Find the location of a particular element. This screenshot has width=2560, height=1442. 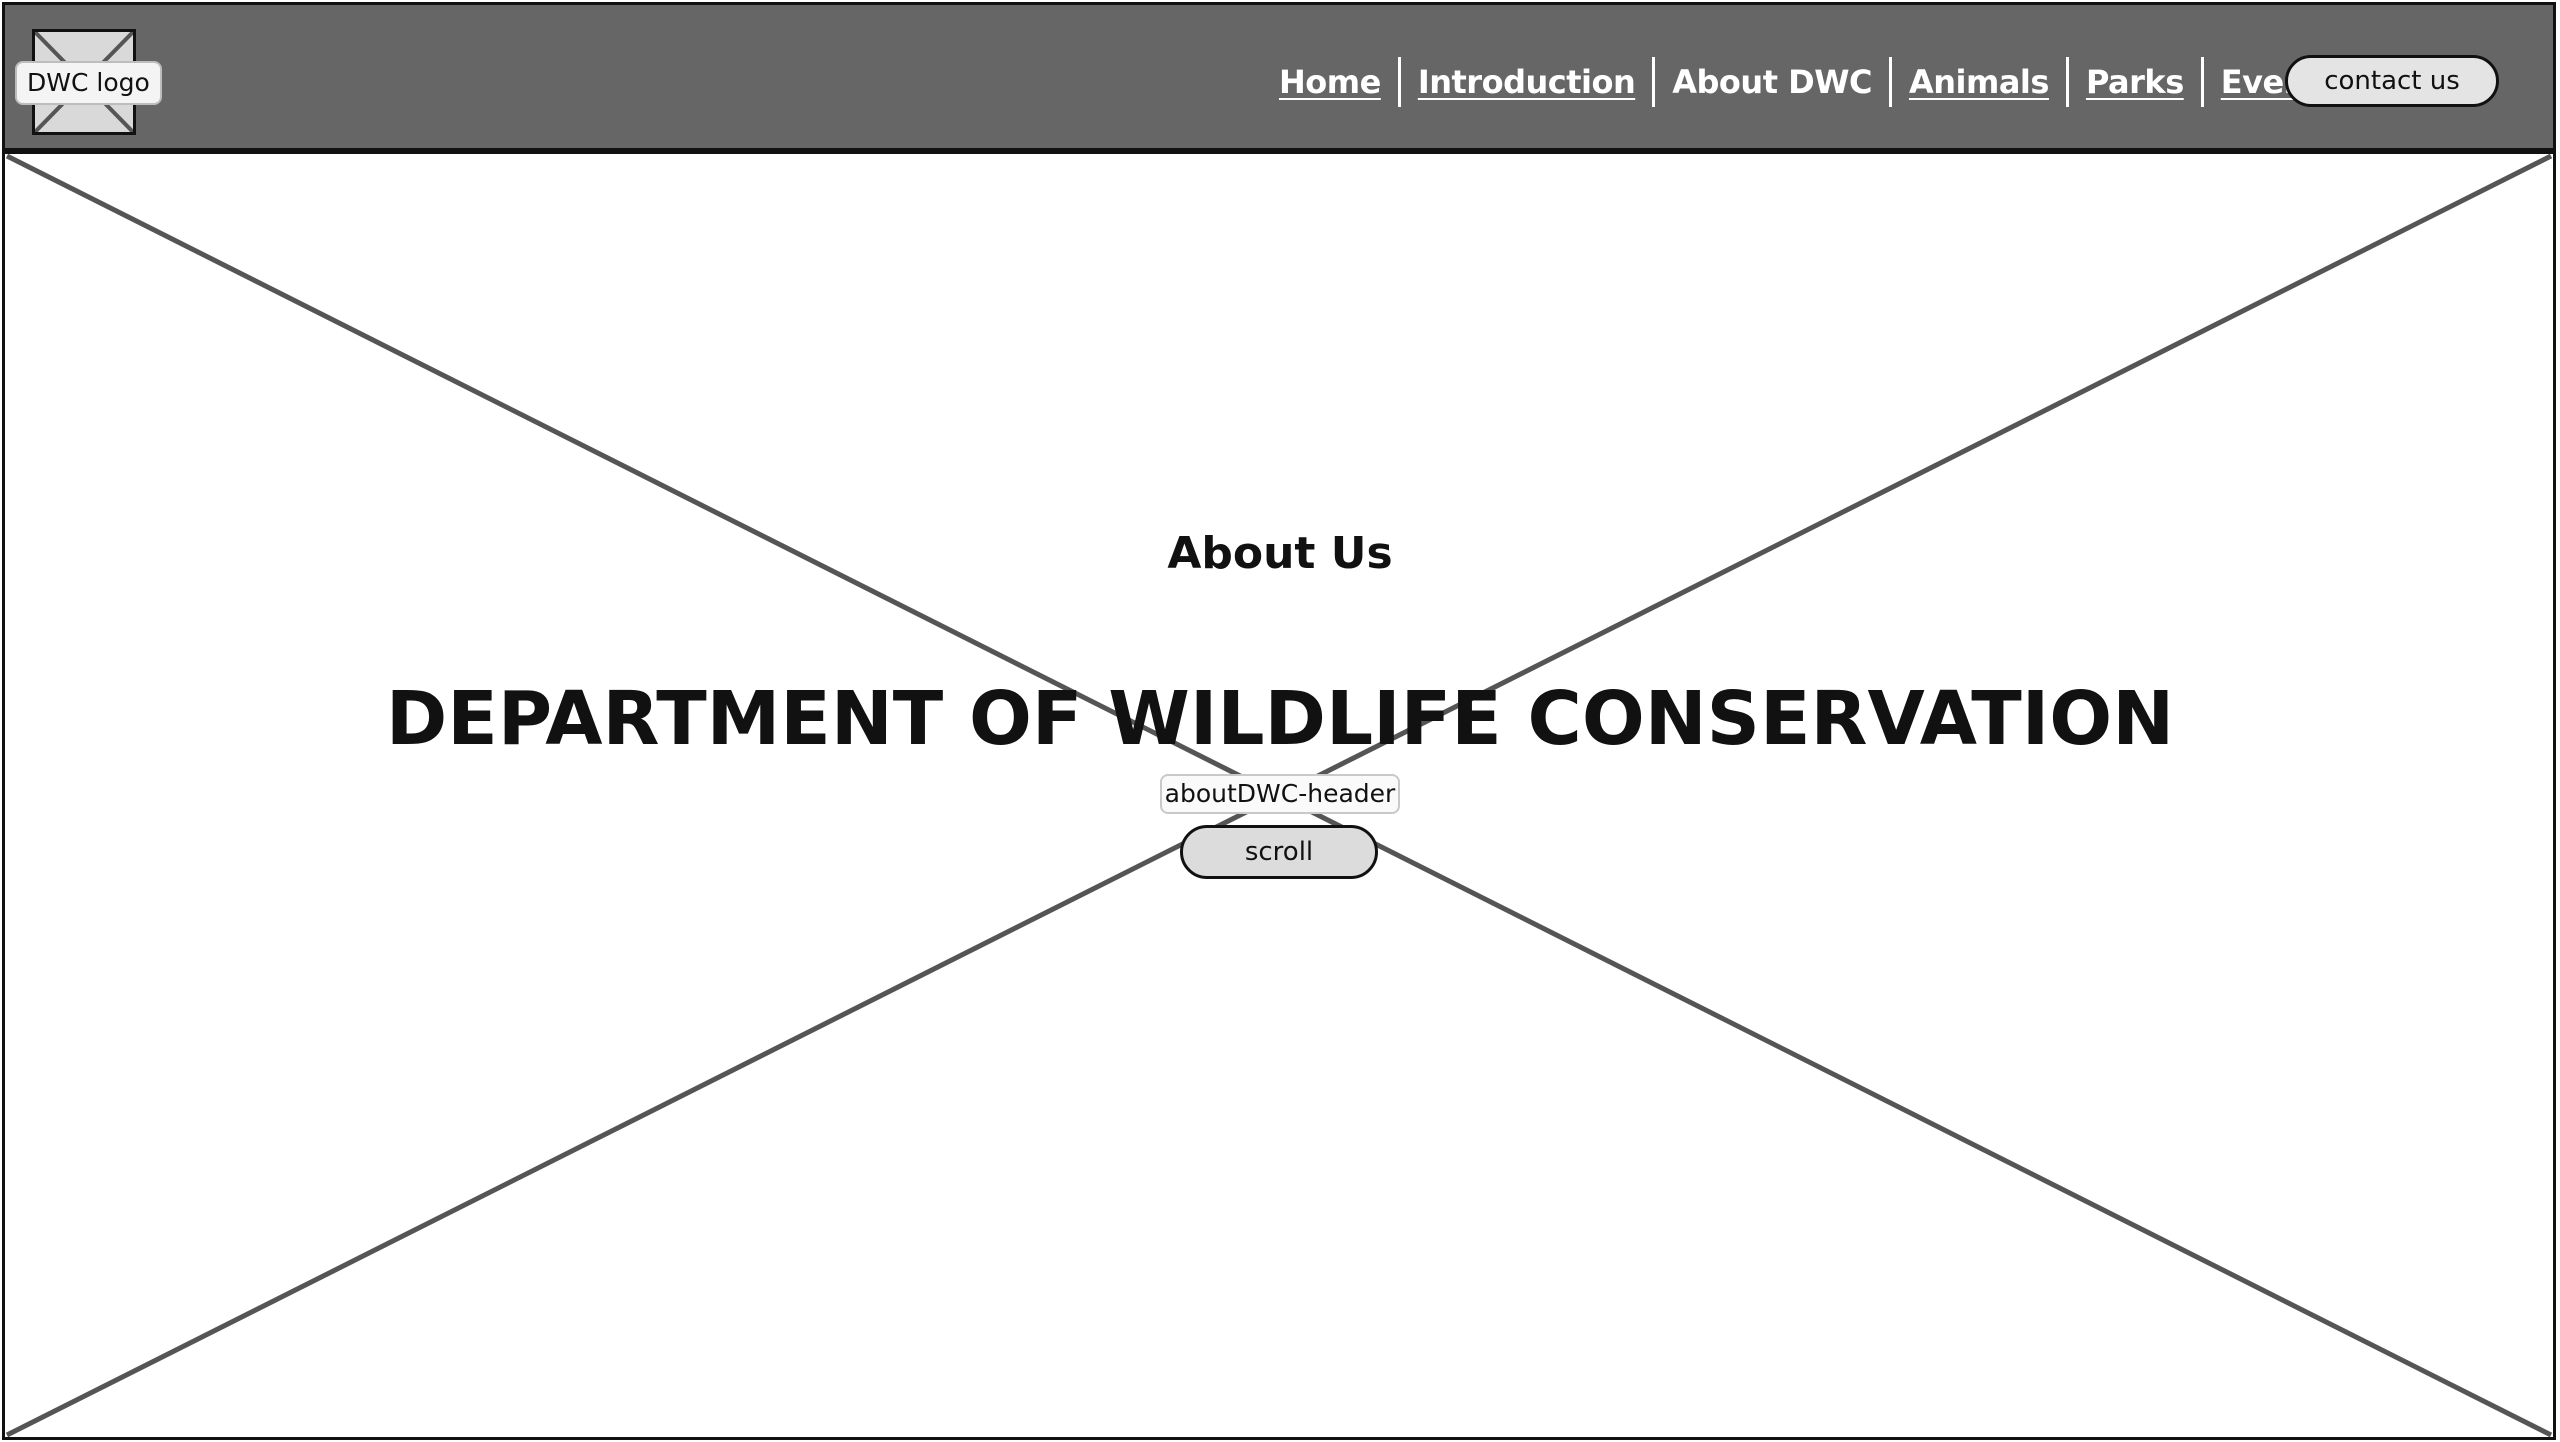

contact-us-button: contact us is located at coordinates (2392, 81).